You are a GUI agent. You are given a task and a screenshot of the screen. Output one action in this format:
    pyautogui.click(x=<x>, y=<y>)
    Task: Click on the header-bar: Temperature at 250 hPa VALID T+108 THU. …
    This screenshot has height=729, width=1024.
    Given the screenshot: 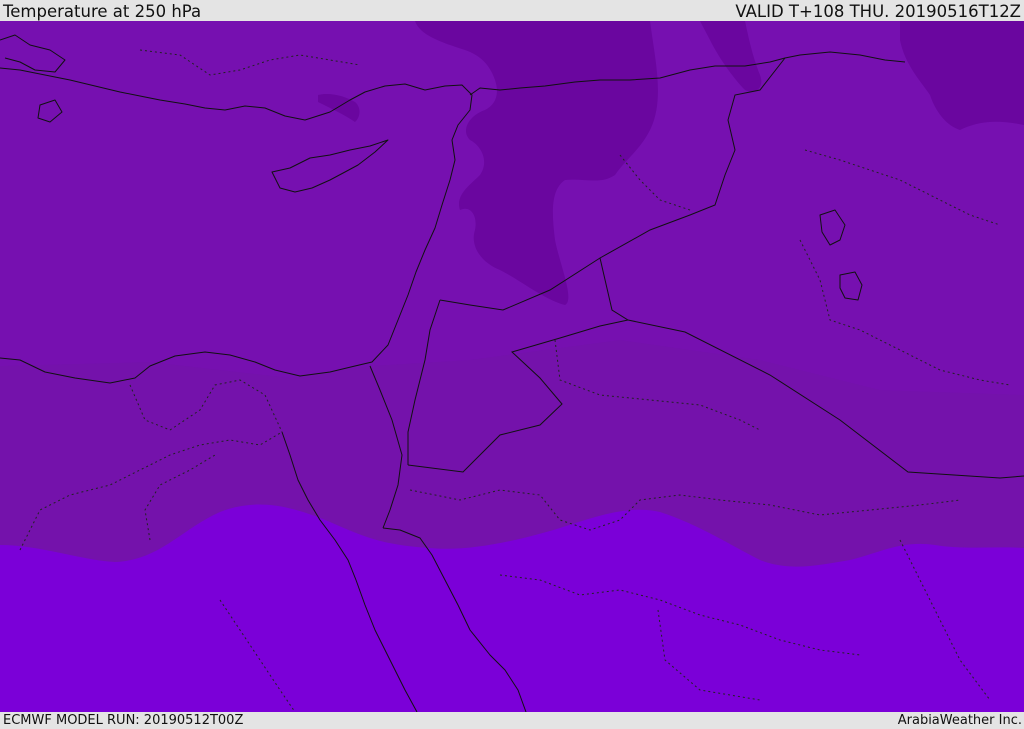 What is the action you would take?
    pyautogui.click(x=512, y=10)
    